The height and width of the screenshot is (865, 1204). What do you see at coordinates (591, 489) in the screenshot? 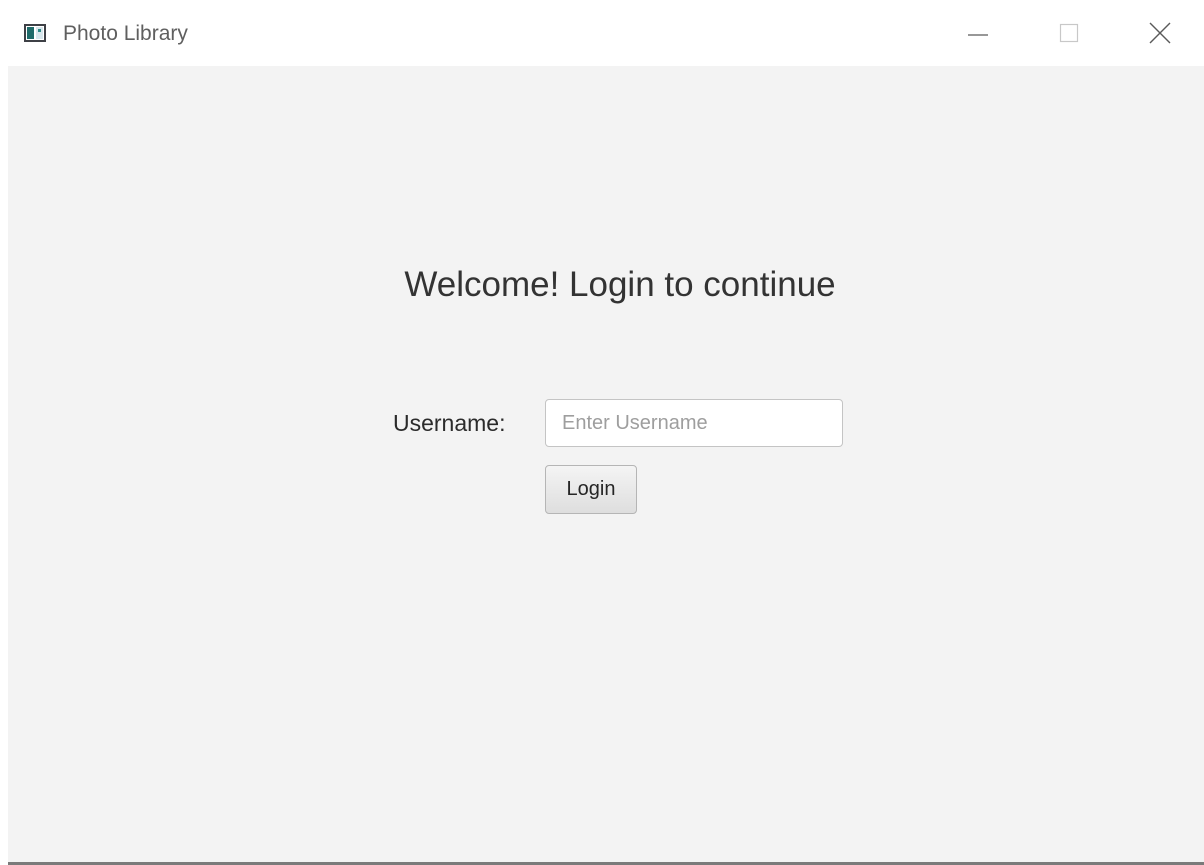
I see `login-button: Login` at bounding box center [591, 489].